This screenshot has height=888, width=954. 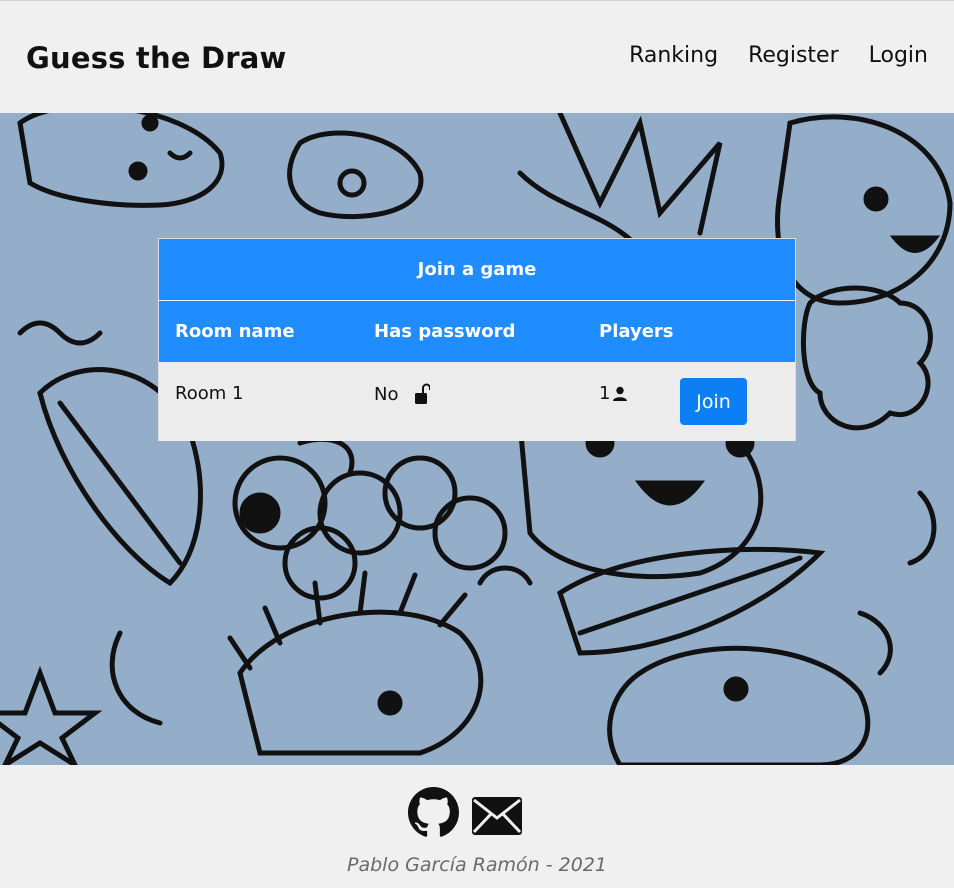 I want to click on person-icon, so click(x=620, y=394).